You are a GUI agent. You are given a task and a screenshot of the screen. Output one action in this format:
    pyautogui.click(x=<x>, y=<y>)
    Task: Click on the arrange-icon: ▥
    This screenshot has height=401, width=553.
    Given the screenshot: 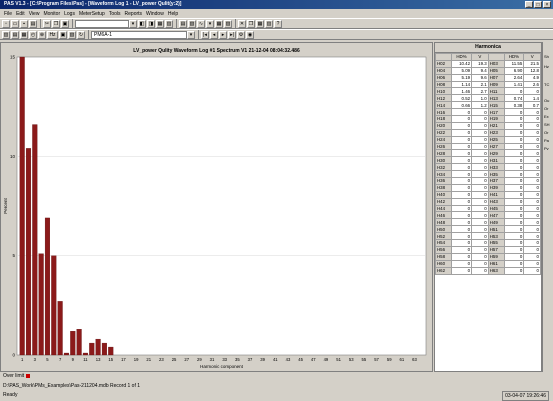 What is the action you would take?
    pyautogui.click(x=269, y=23)
    